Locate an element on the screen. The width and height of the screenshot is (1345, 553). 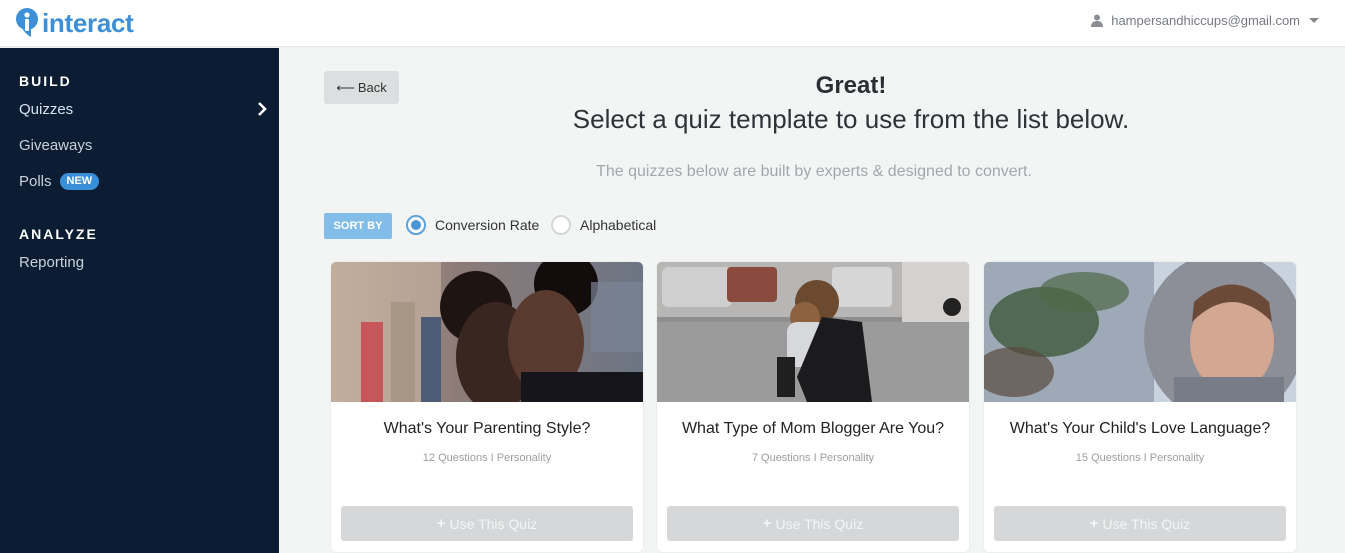
radio-unchecked-icon is located at coordinates (561, 225).